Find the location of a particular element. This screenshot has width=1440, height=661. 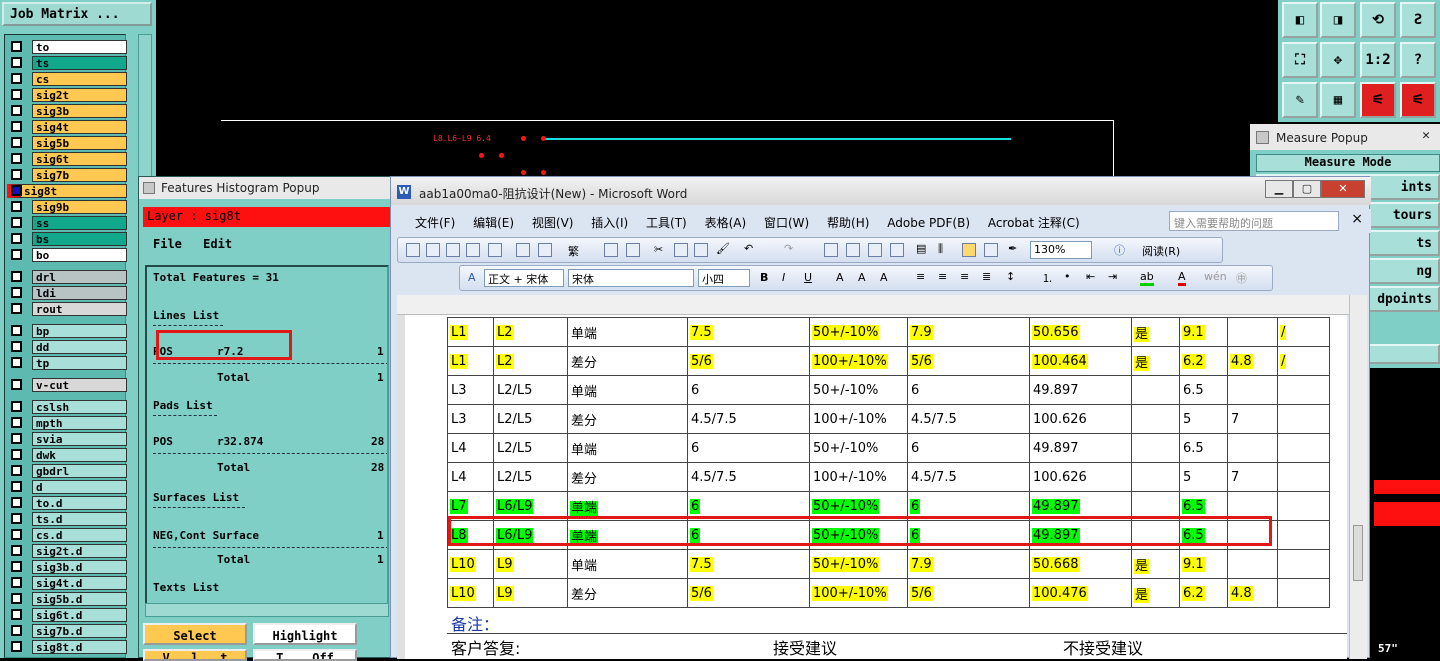

layer-name: sig4t is located at coordinates (79, 126).